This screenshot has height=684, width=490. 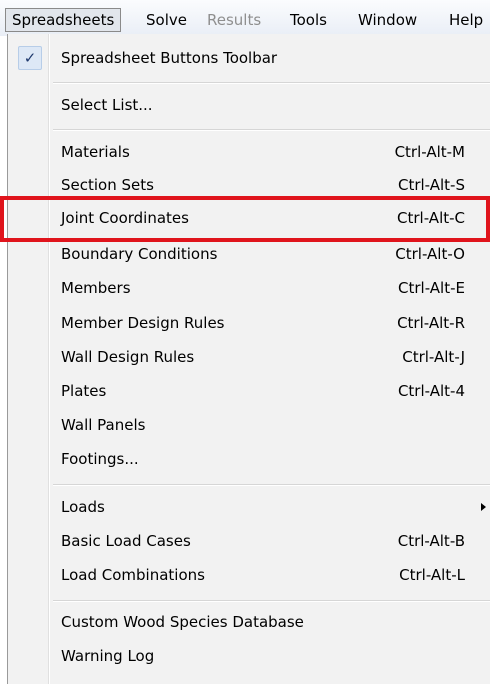 I want to click on menu-item-custom-wood-species-database: Custom Wood Species Database, so click(x=250, y=622).